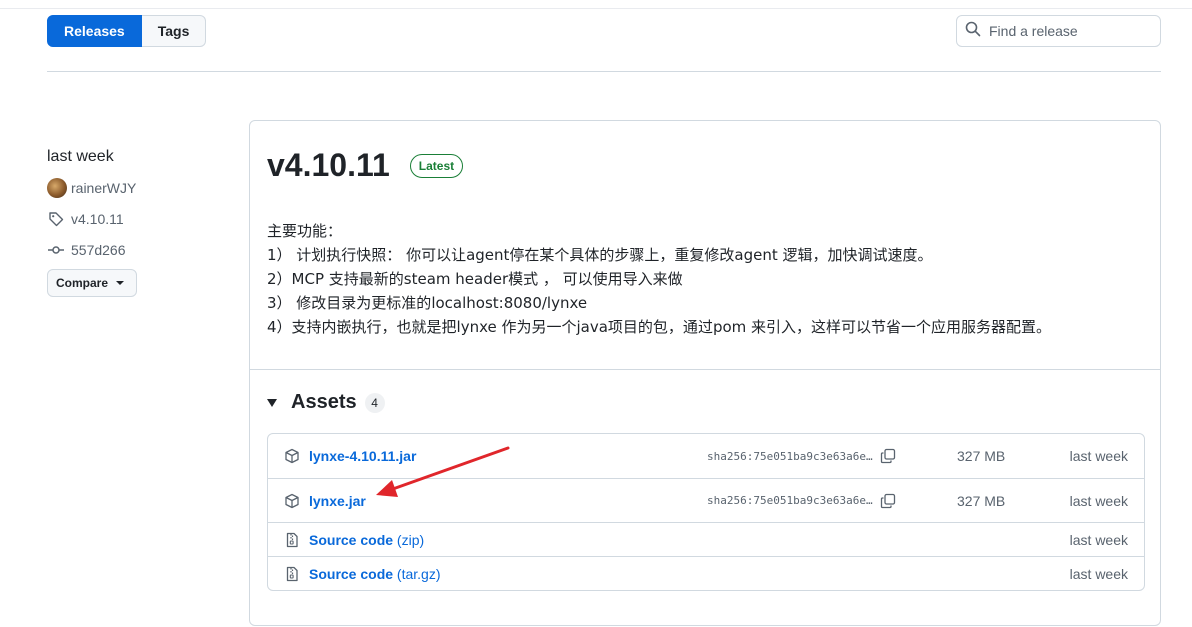 This screenshot has width=1192, height=627. Describe the element at coordinates (475, 279) in the screenshot. I see `note-line: 2）MCP 支持最新的steam header模式 ， 可以使用导入来做` at that location.